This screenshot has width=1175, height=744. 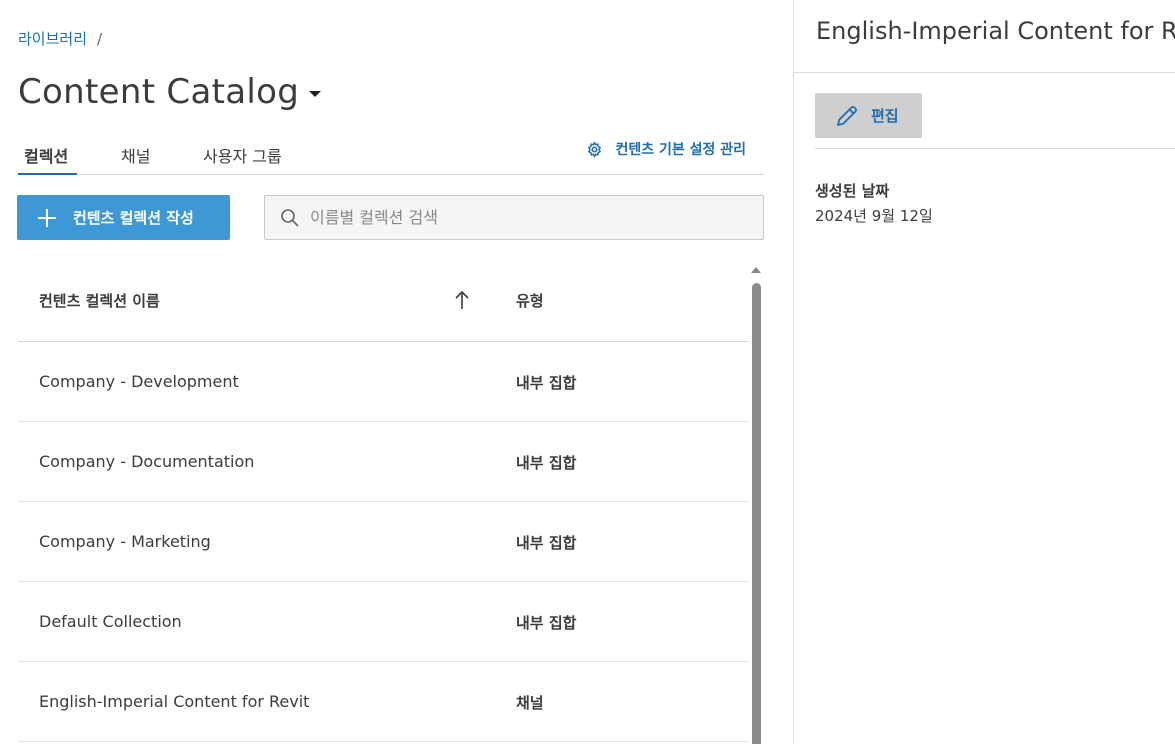 What do you see at coordinates (99, 300) in the screenshot?
I see `column-header-name: 컨텐츠 컬렉션 이름` at bounding box center [99, 300].